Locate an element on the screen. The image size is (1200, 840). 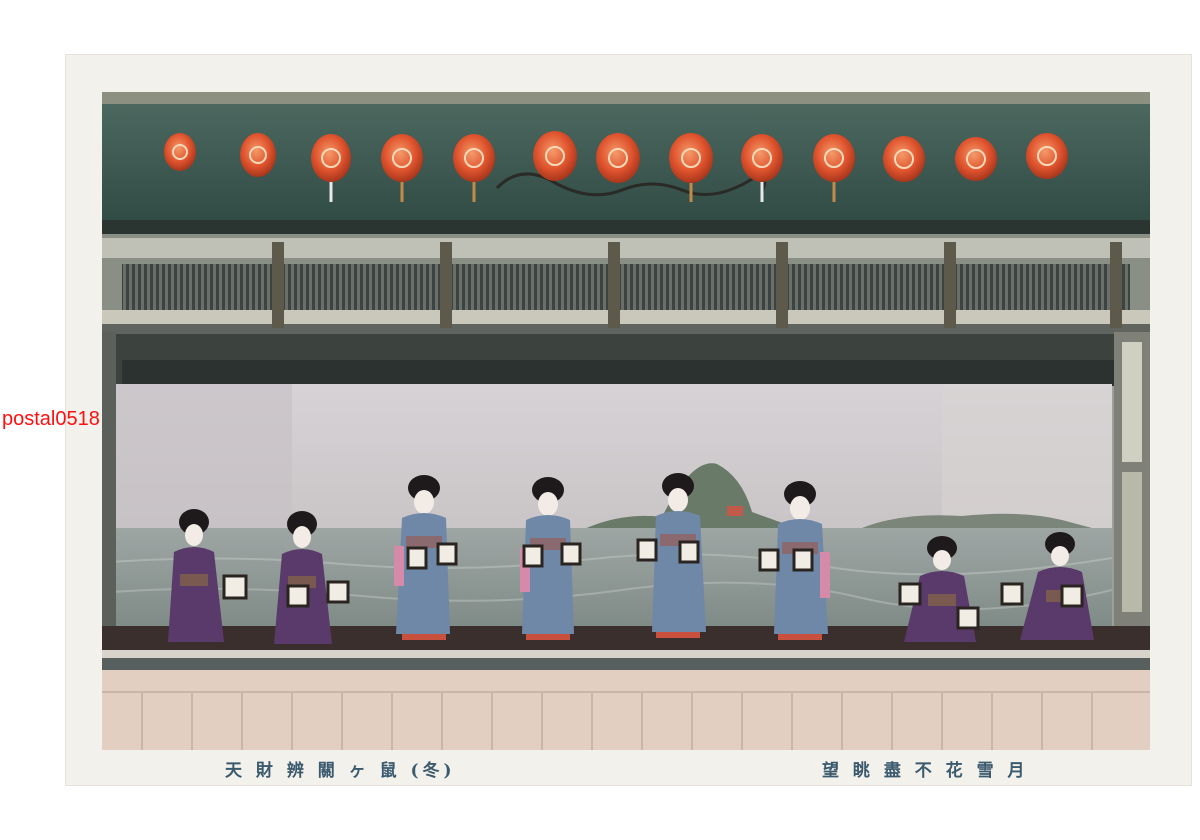
caption-right: 望 眺 盡 不 花 雪 月 is located at coordinates (925, 771).